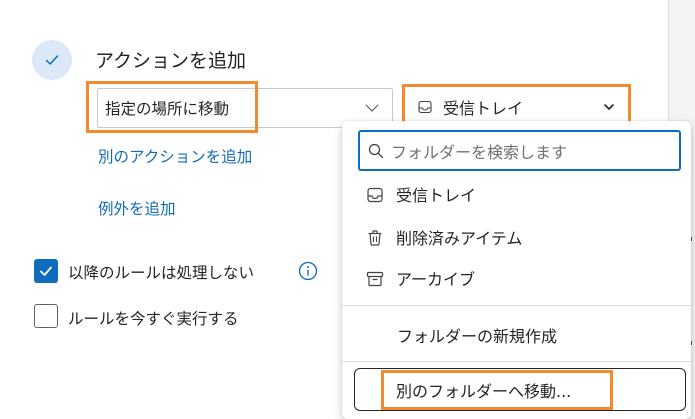  I want to click on run-now-label: ルールを今すぐ実行する, so click(153, 319).